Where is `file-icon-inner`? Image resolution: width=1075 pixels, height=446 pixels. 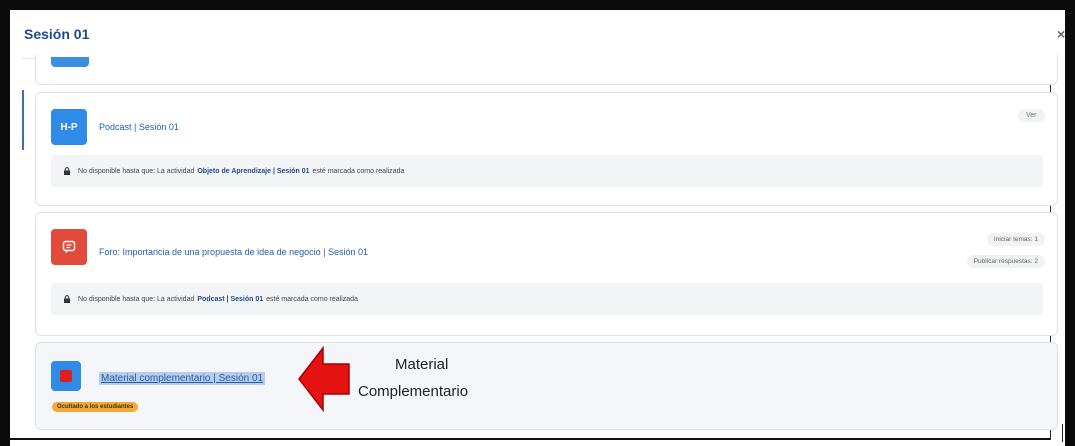
file-icon-inner is located at coordinates (66, 376).